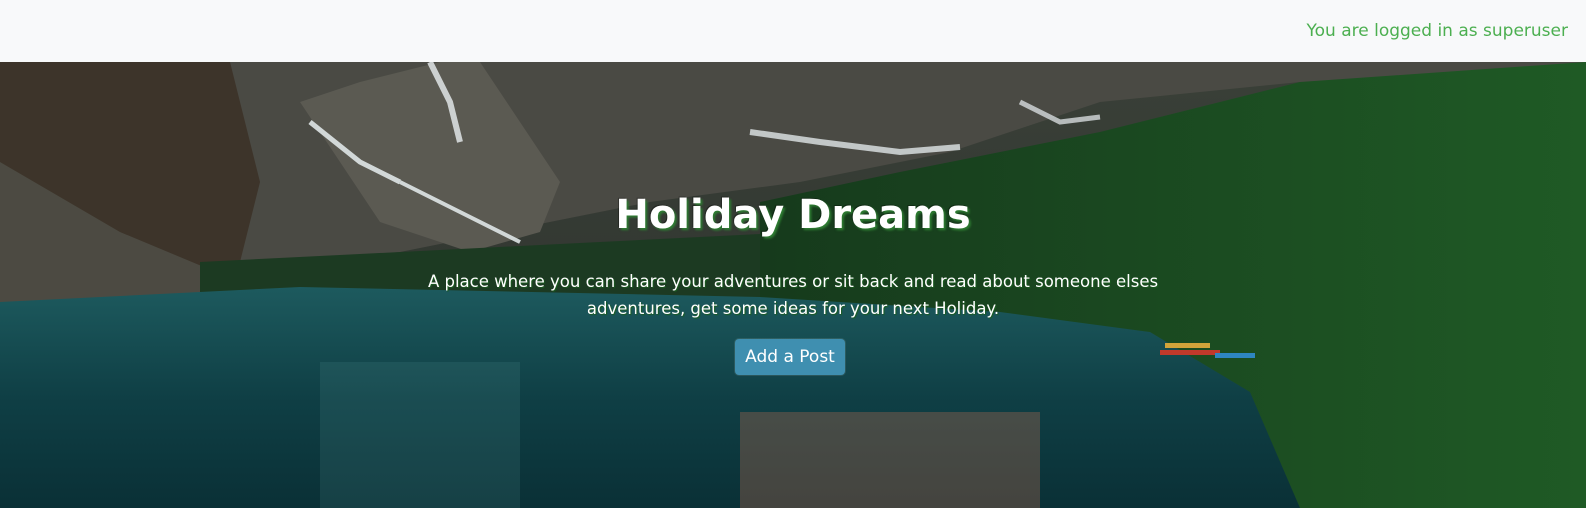 This screenshot has height=508, width=1586. What do you see at coordinates (793, 215) in the screenshot?
I see `hero-title: Holiday Dreams` at bounding box center [793, 215].